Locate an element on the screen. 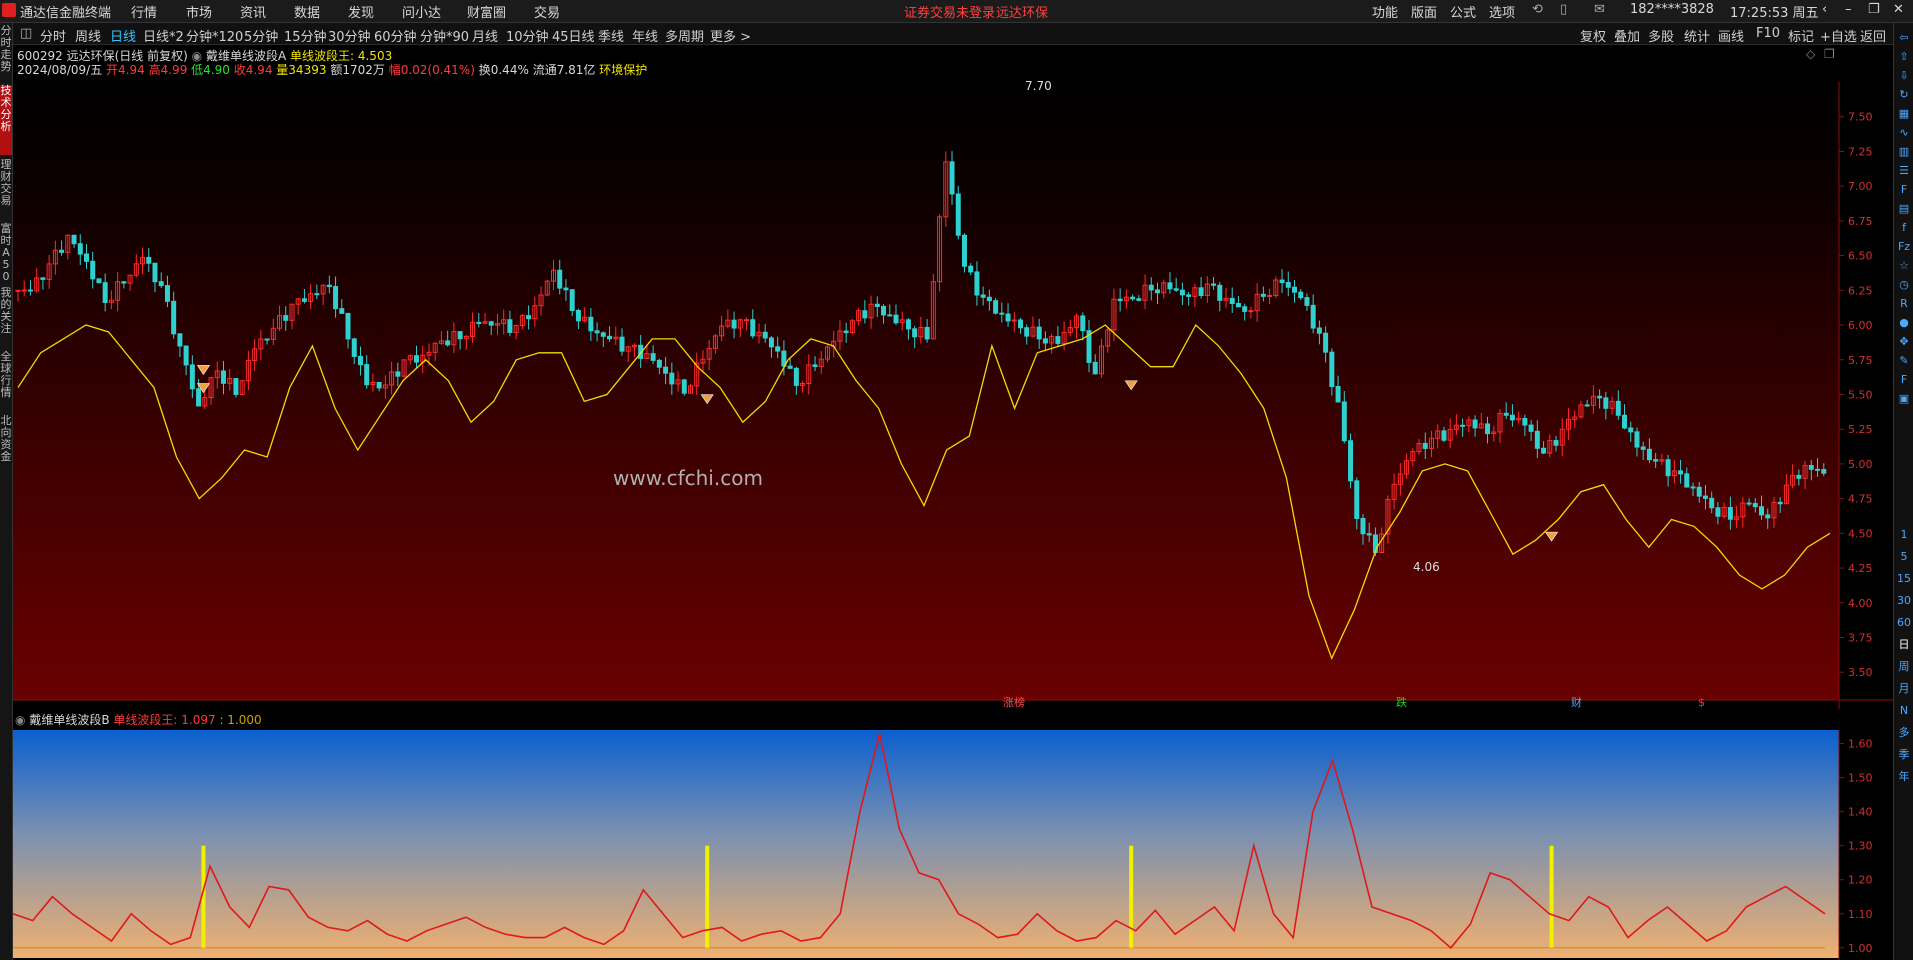 This screenshot has height=960, width=1913. fa-icon: F is located at coordinates (1904, 190).